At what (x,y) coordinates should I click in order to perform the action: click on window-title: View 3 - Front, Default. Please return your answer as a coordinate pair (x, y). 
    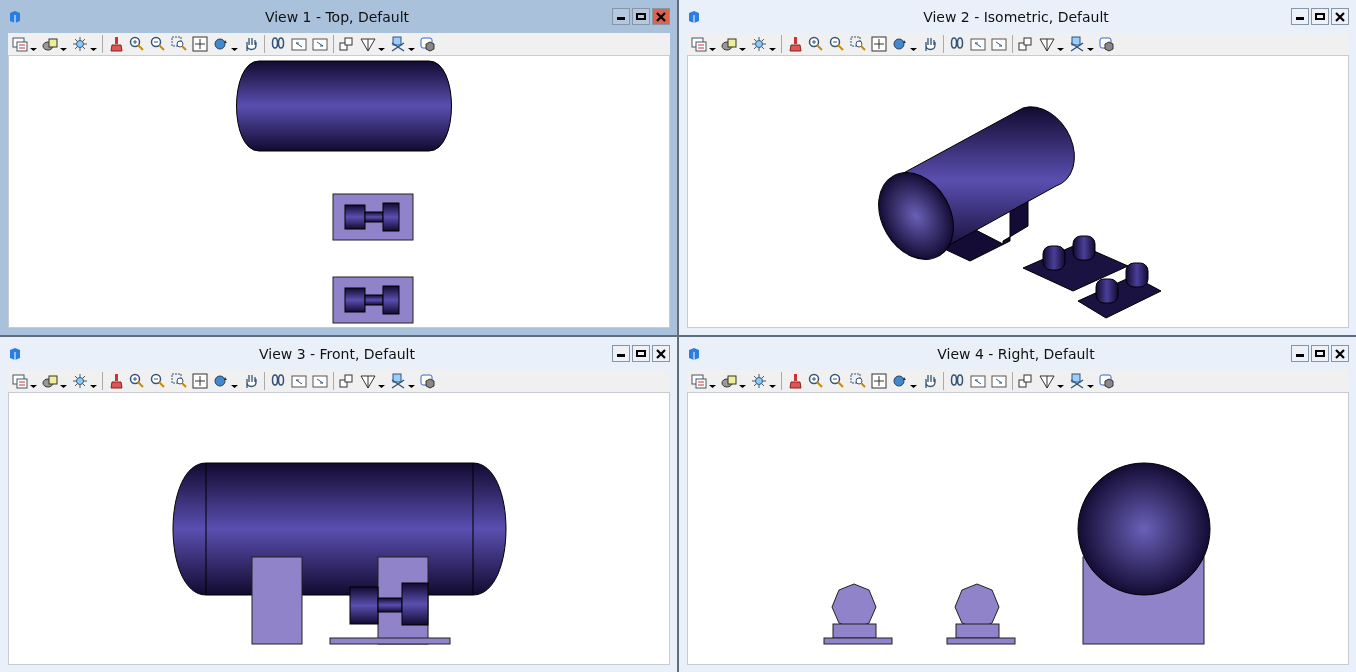
    Looking at the image, I should click on (337, 353).